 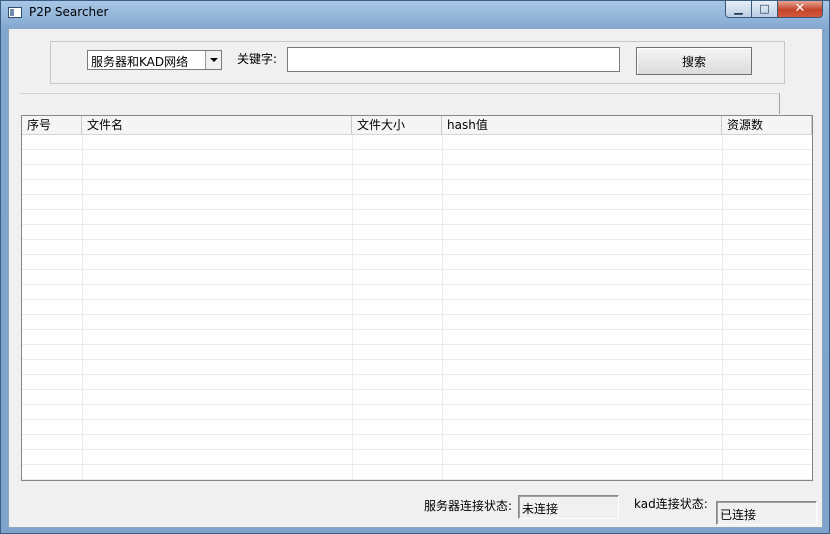 I want to click on minimize-button: ▁, so click(x=738, y=9).